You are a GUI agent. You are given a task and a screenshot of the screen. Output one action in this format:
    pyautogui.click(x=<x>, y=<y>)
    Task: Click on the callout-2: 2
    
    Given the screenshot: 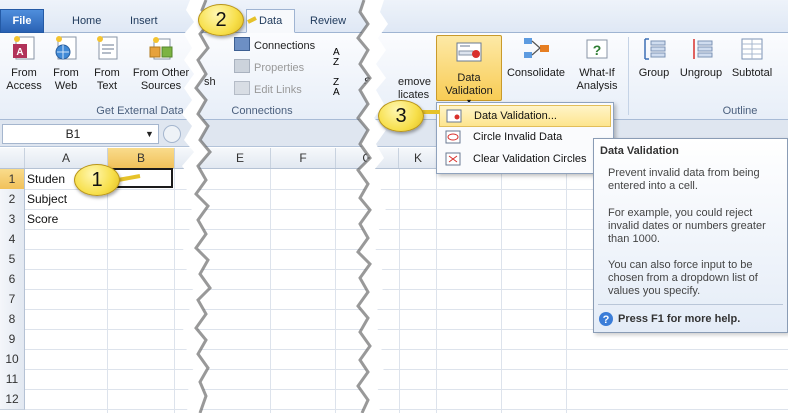 What is the action you would take?
    pyautogui.click(x=221, y=20)
    